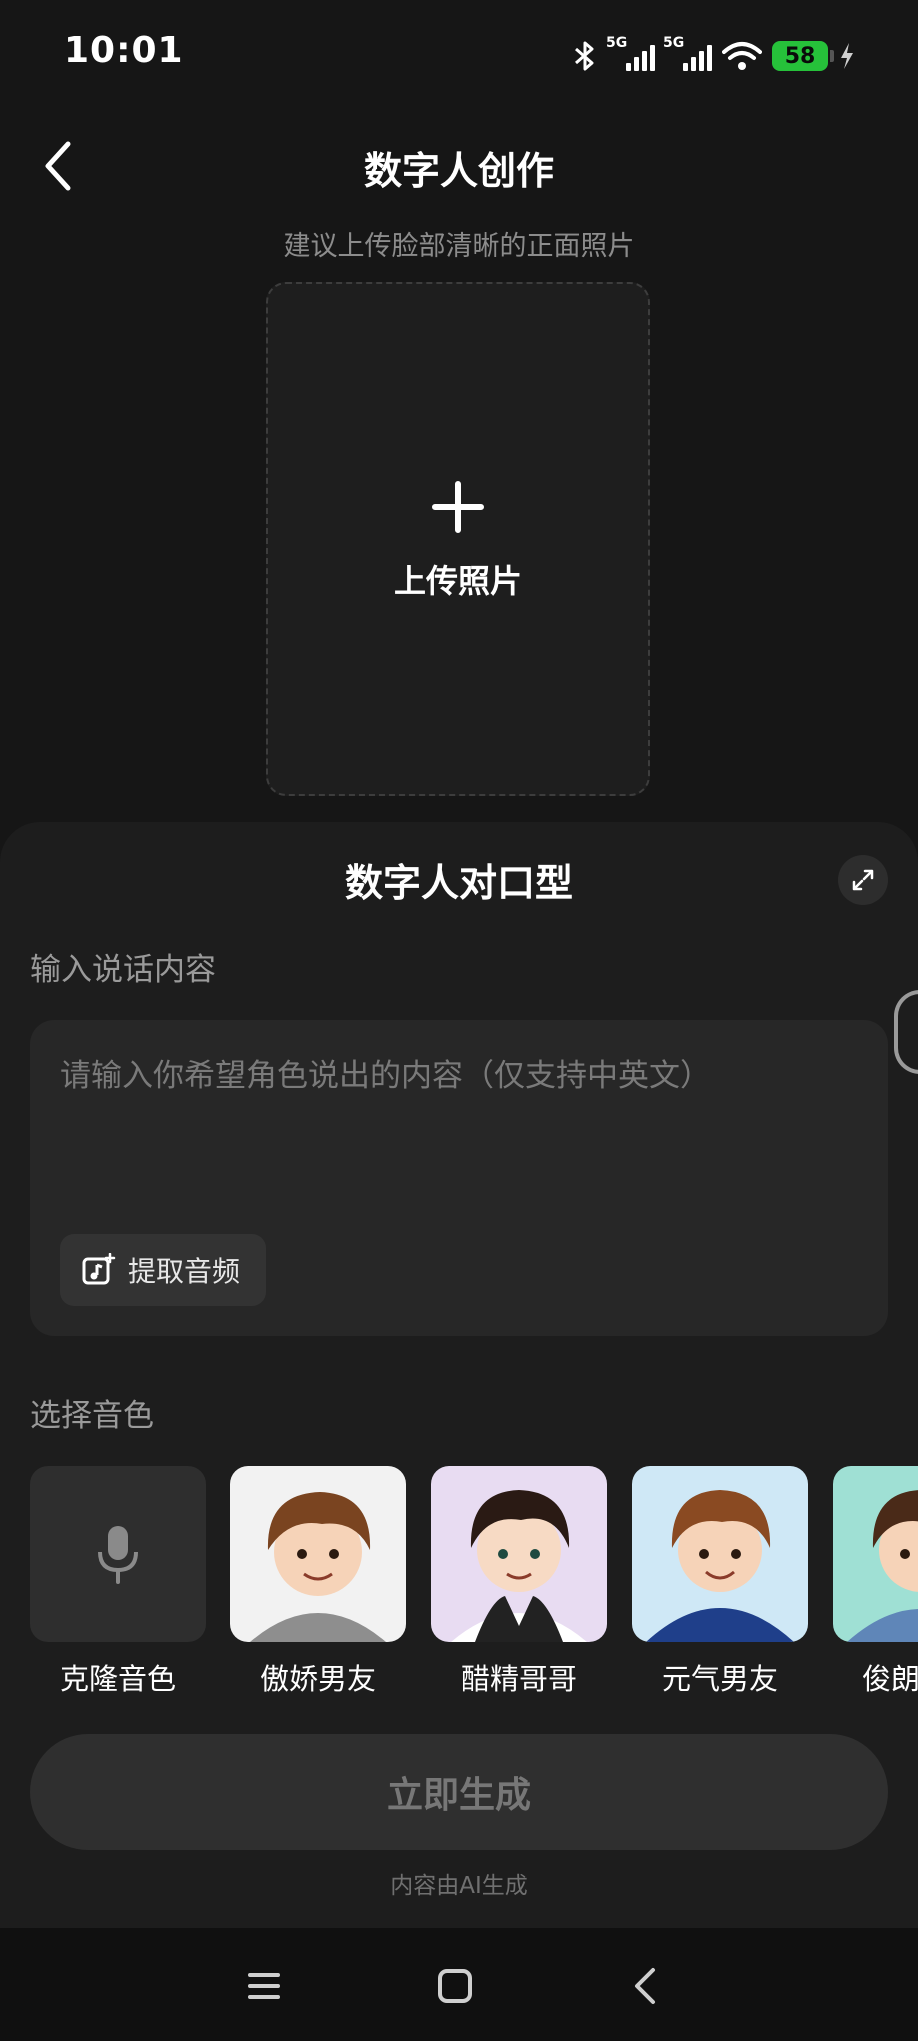  What do you see at coordinates (518, 1679) in the screenshot?
I see `voice-label-2: 醋精哥哥` at bounding box center [518, 1679].